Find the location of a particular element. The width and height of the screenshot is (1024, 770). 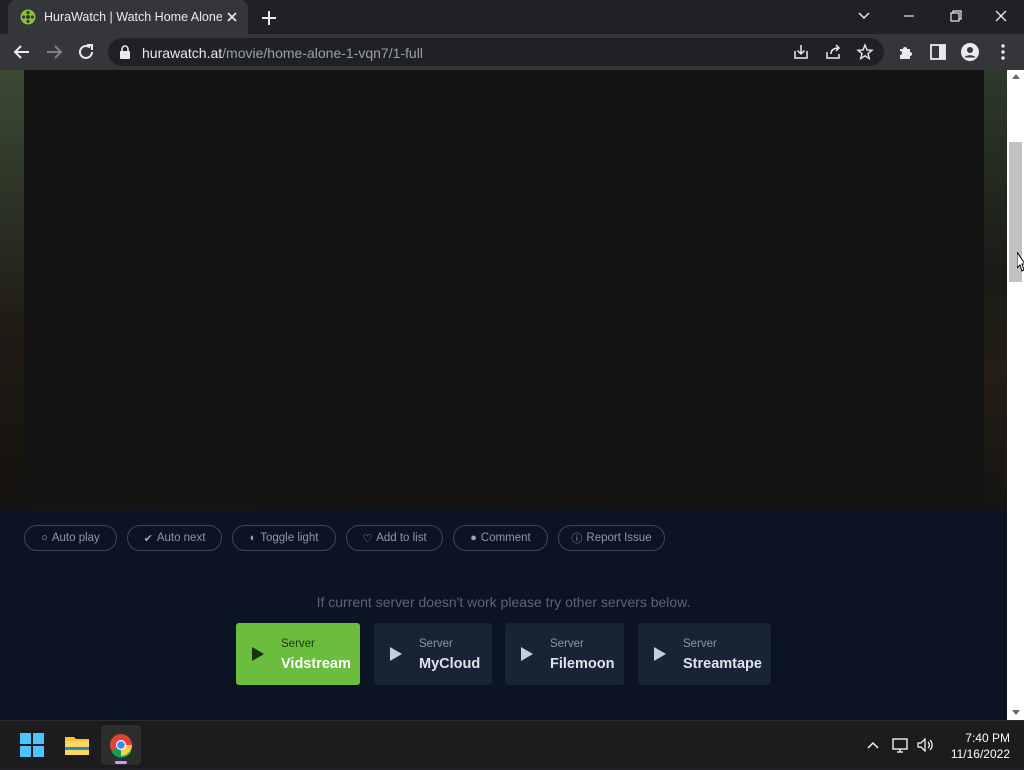

chrome-icon is located at coordinates (121, 746).